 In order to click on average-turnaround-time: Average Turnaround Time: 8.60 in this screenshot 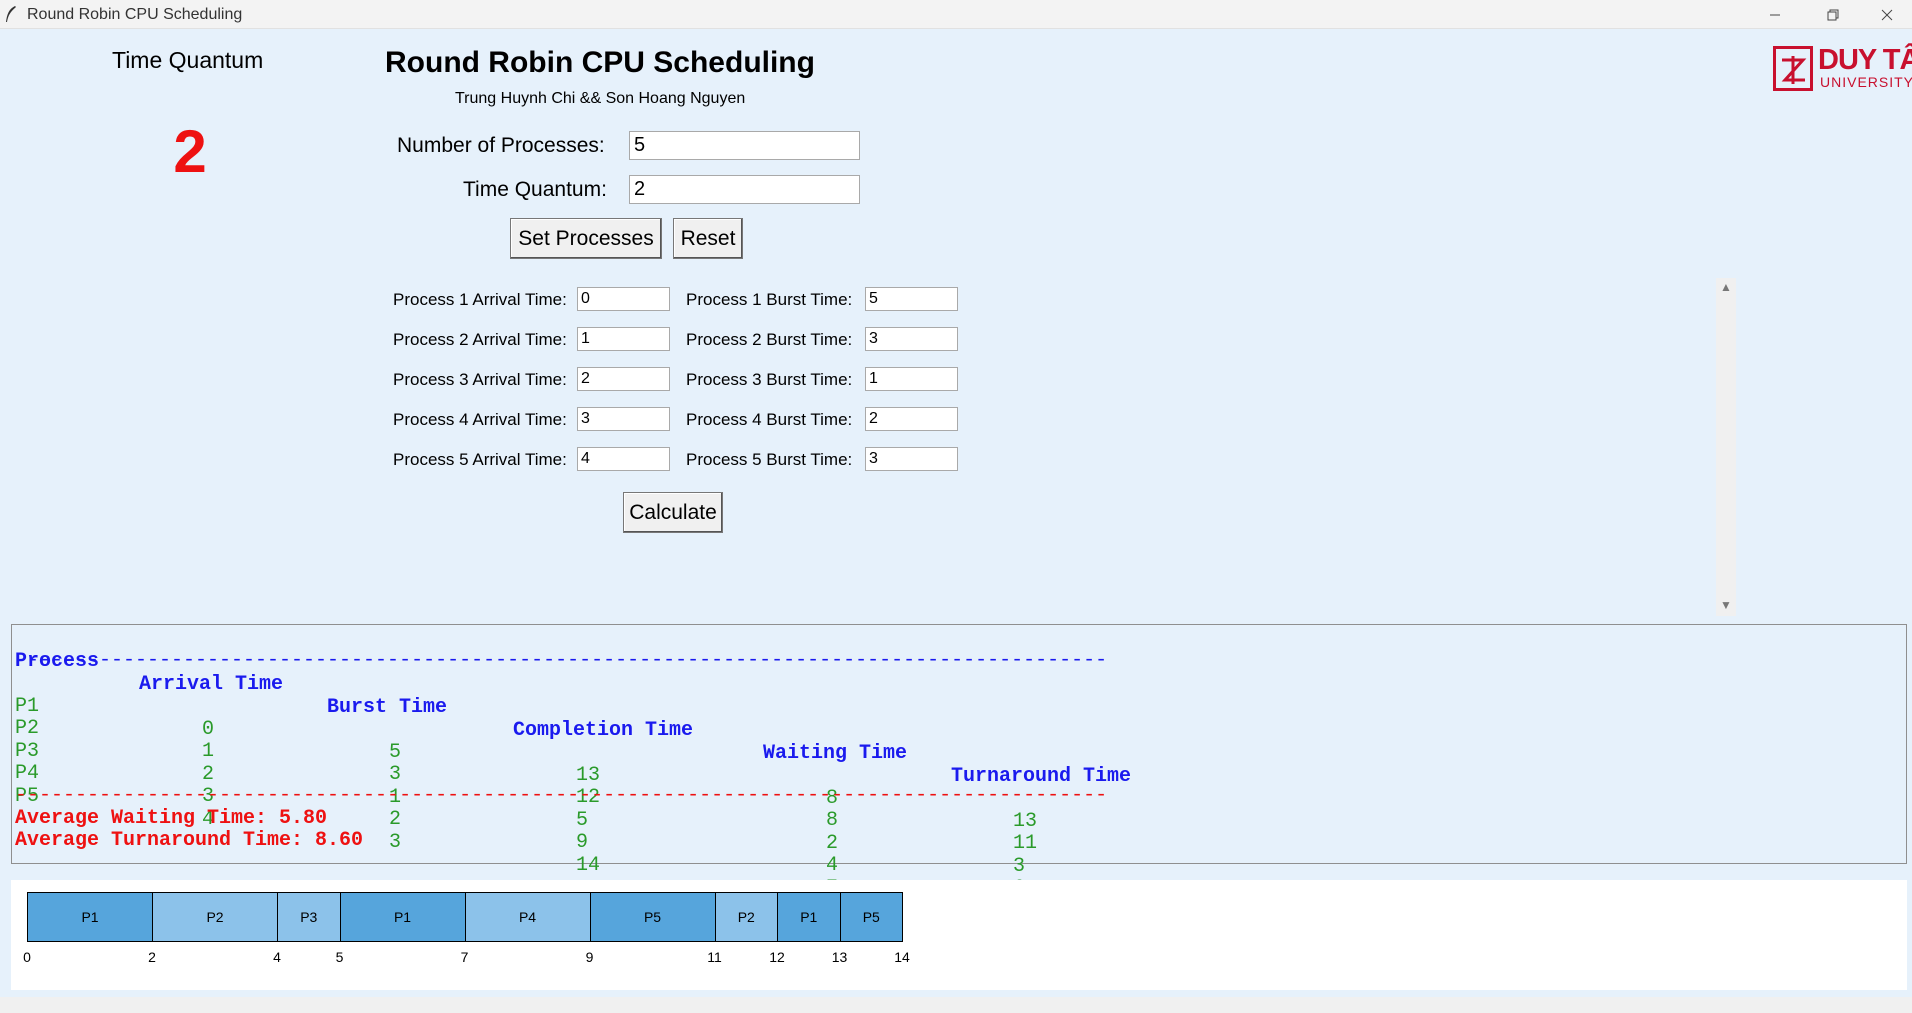, I will do `click(189, 840)`.